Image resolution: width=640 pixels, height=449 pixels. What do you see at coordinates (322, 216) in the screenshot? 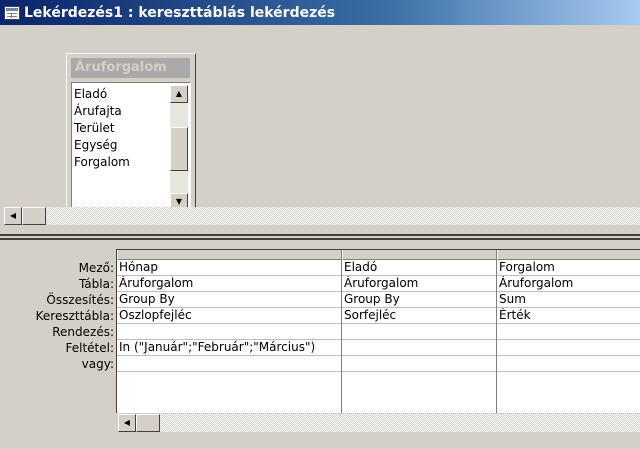
I see `table-pane-hscrollbar: ◀` at bounding box center [322, 216].